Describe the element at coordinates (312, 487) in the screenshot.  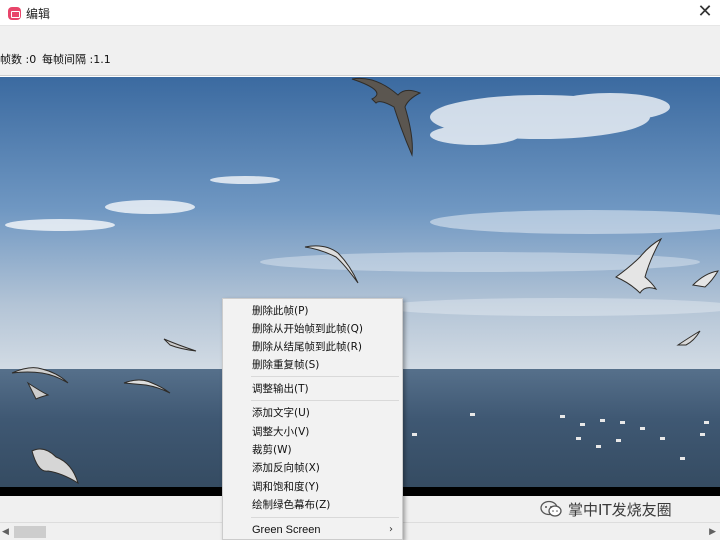
I see `menu-item-saturation: 调和饱和度(Y)` at that location.